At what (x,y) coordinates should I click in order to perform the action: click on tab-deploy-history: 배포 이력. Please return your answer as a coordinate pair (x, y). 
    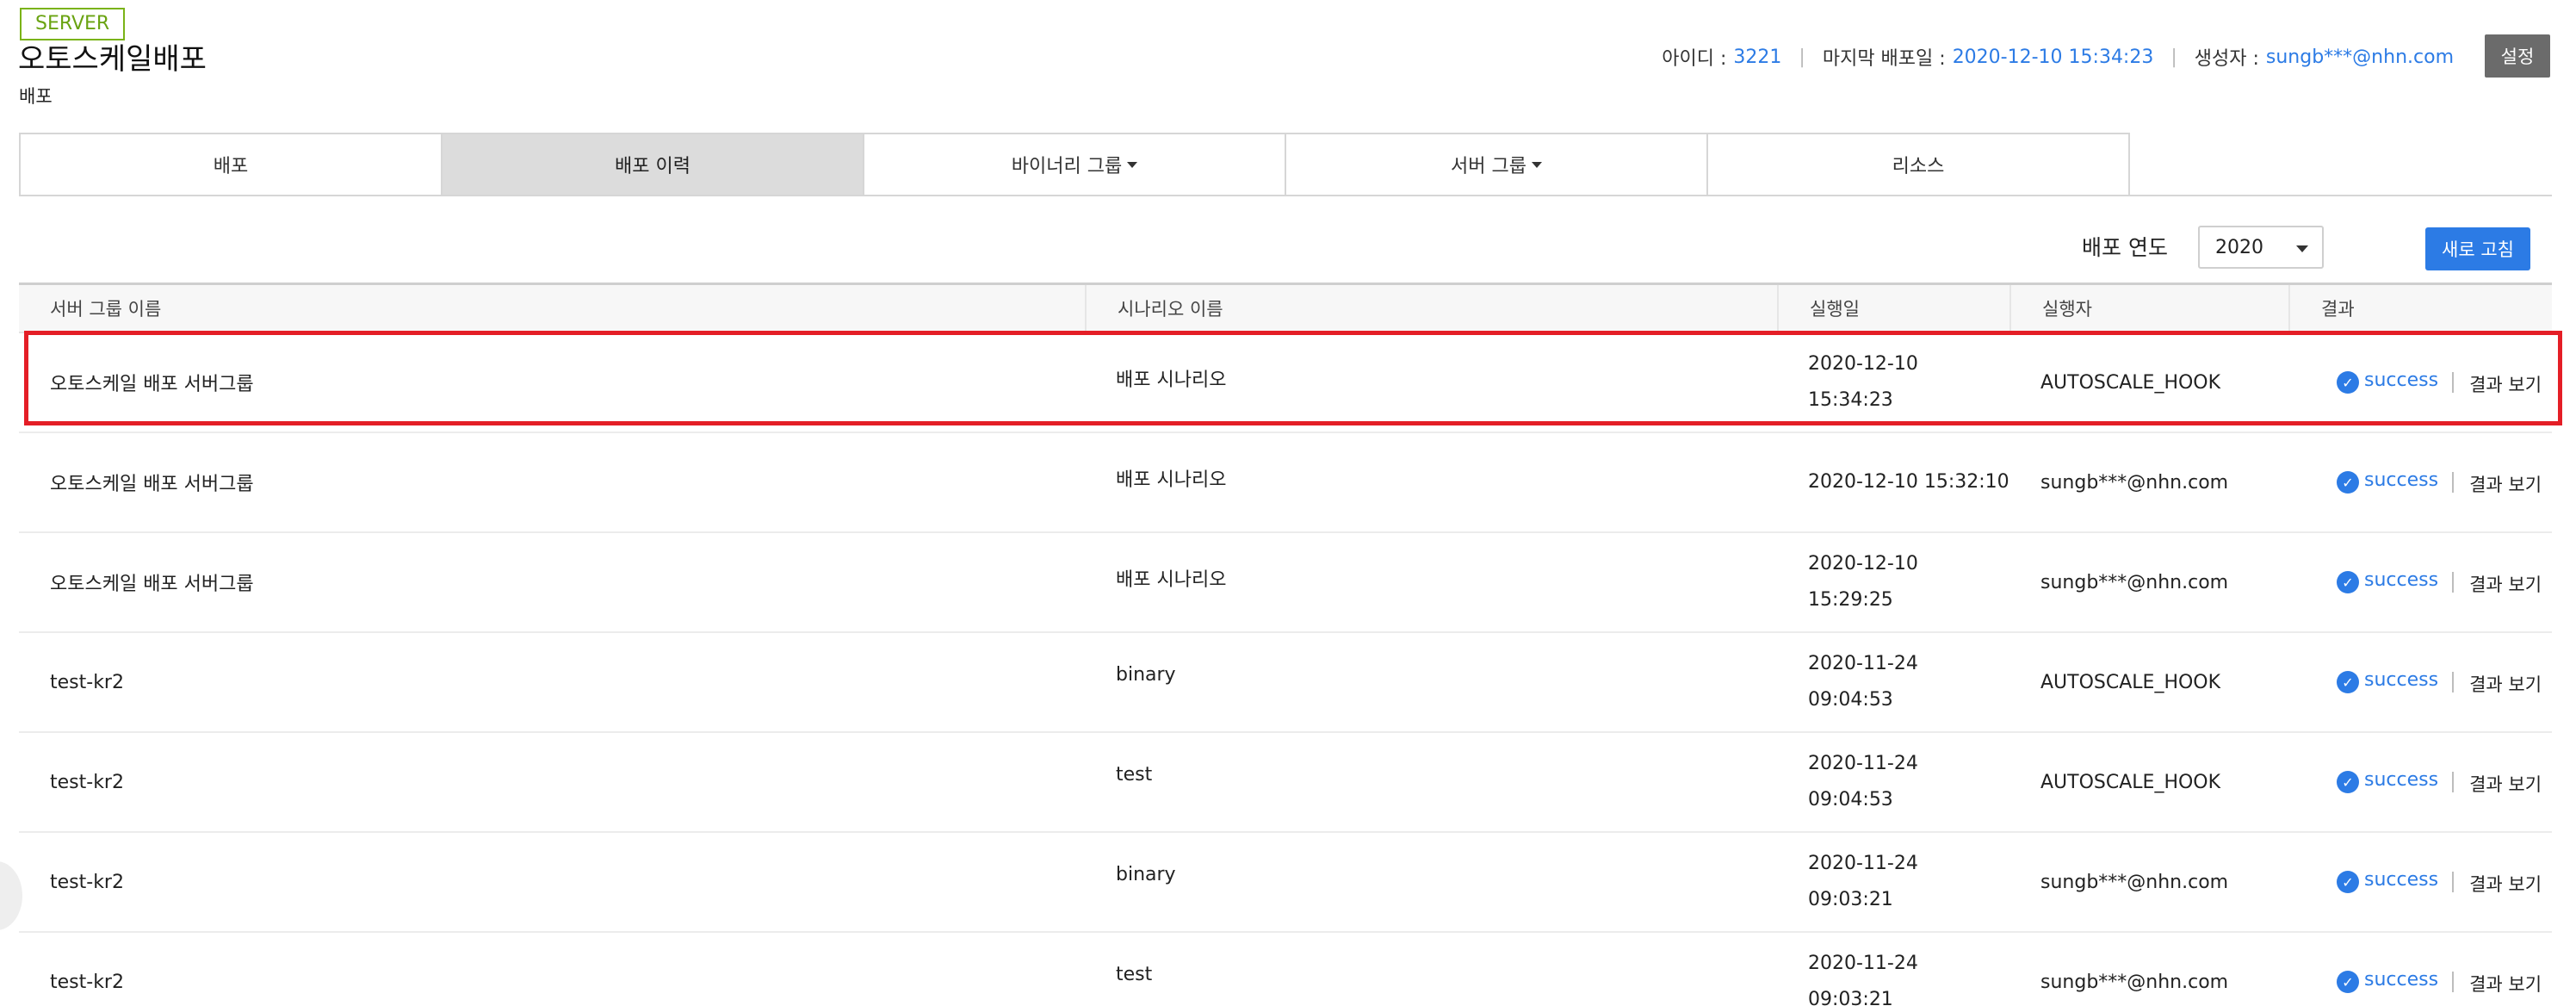
    Looking at the image, I should click on (652, 164).